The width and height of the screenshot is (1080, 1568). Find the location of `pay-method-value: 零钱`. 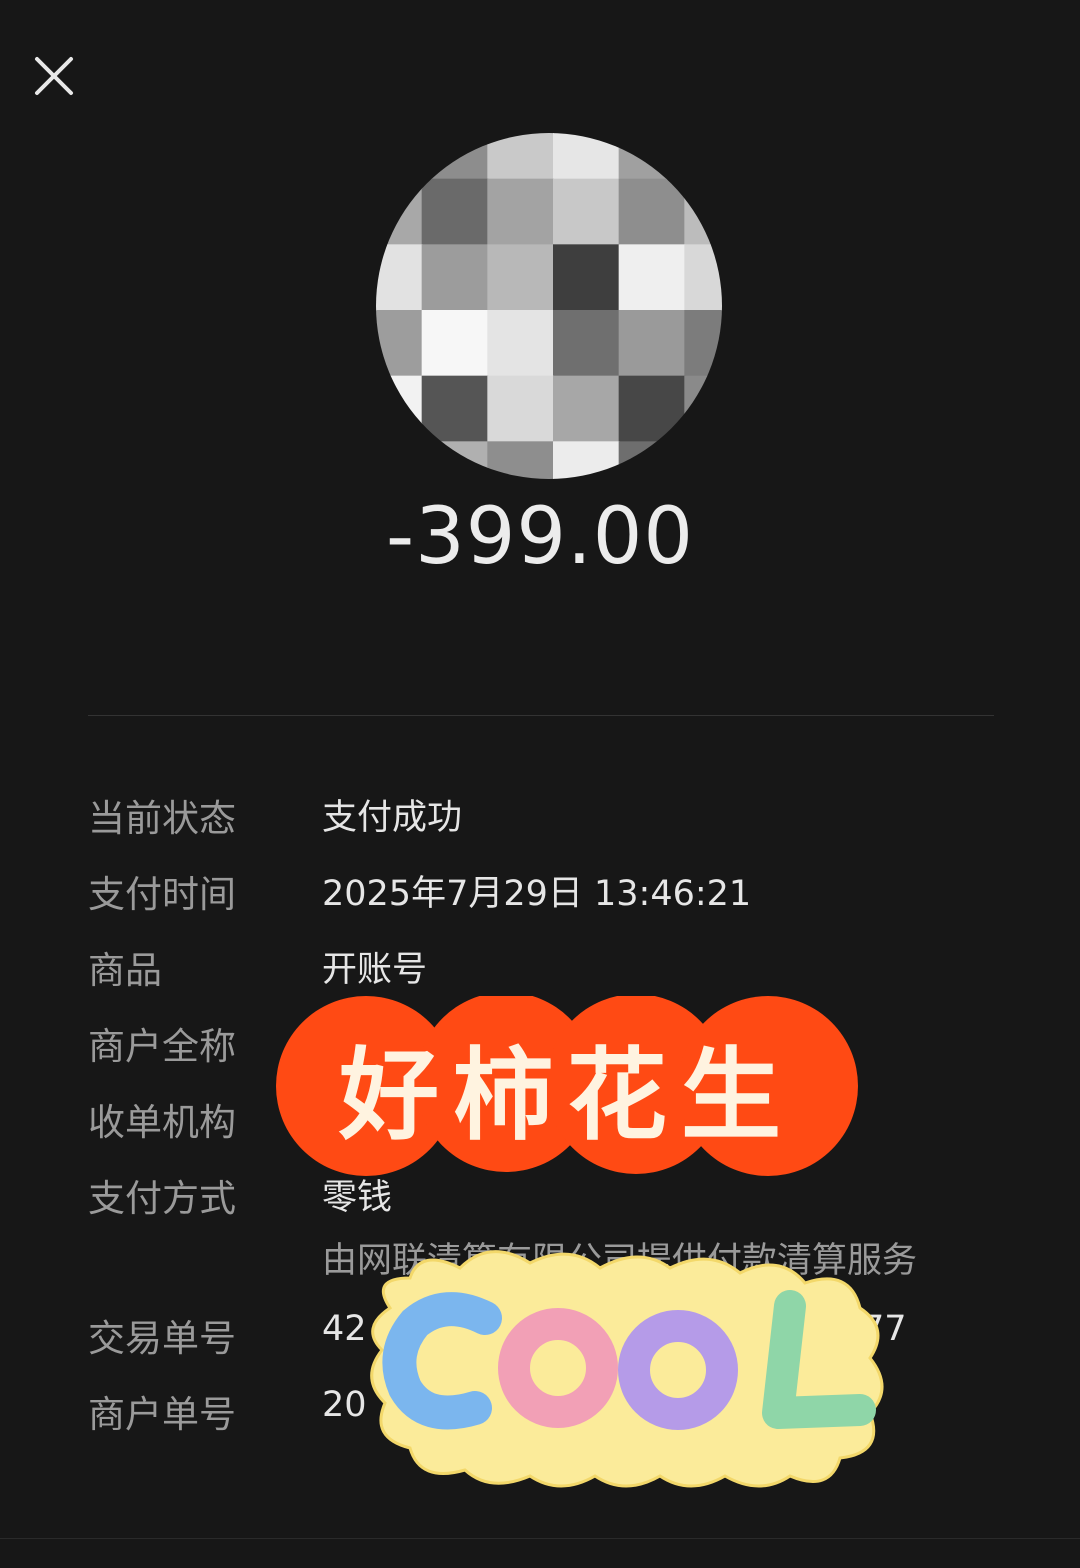

pay-method-value: 零钱 is located at coordinates (357, 1198).